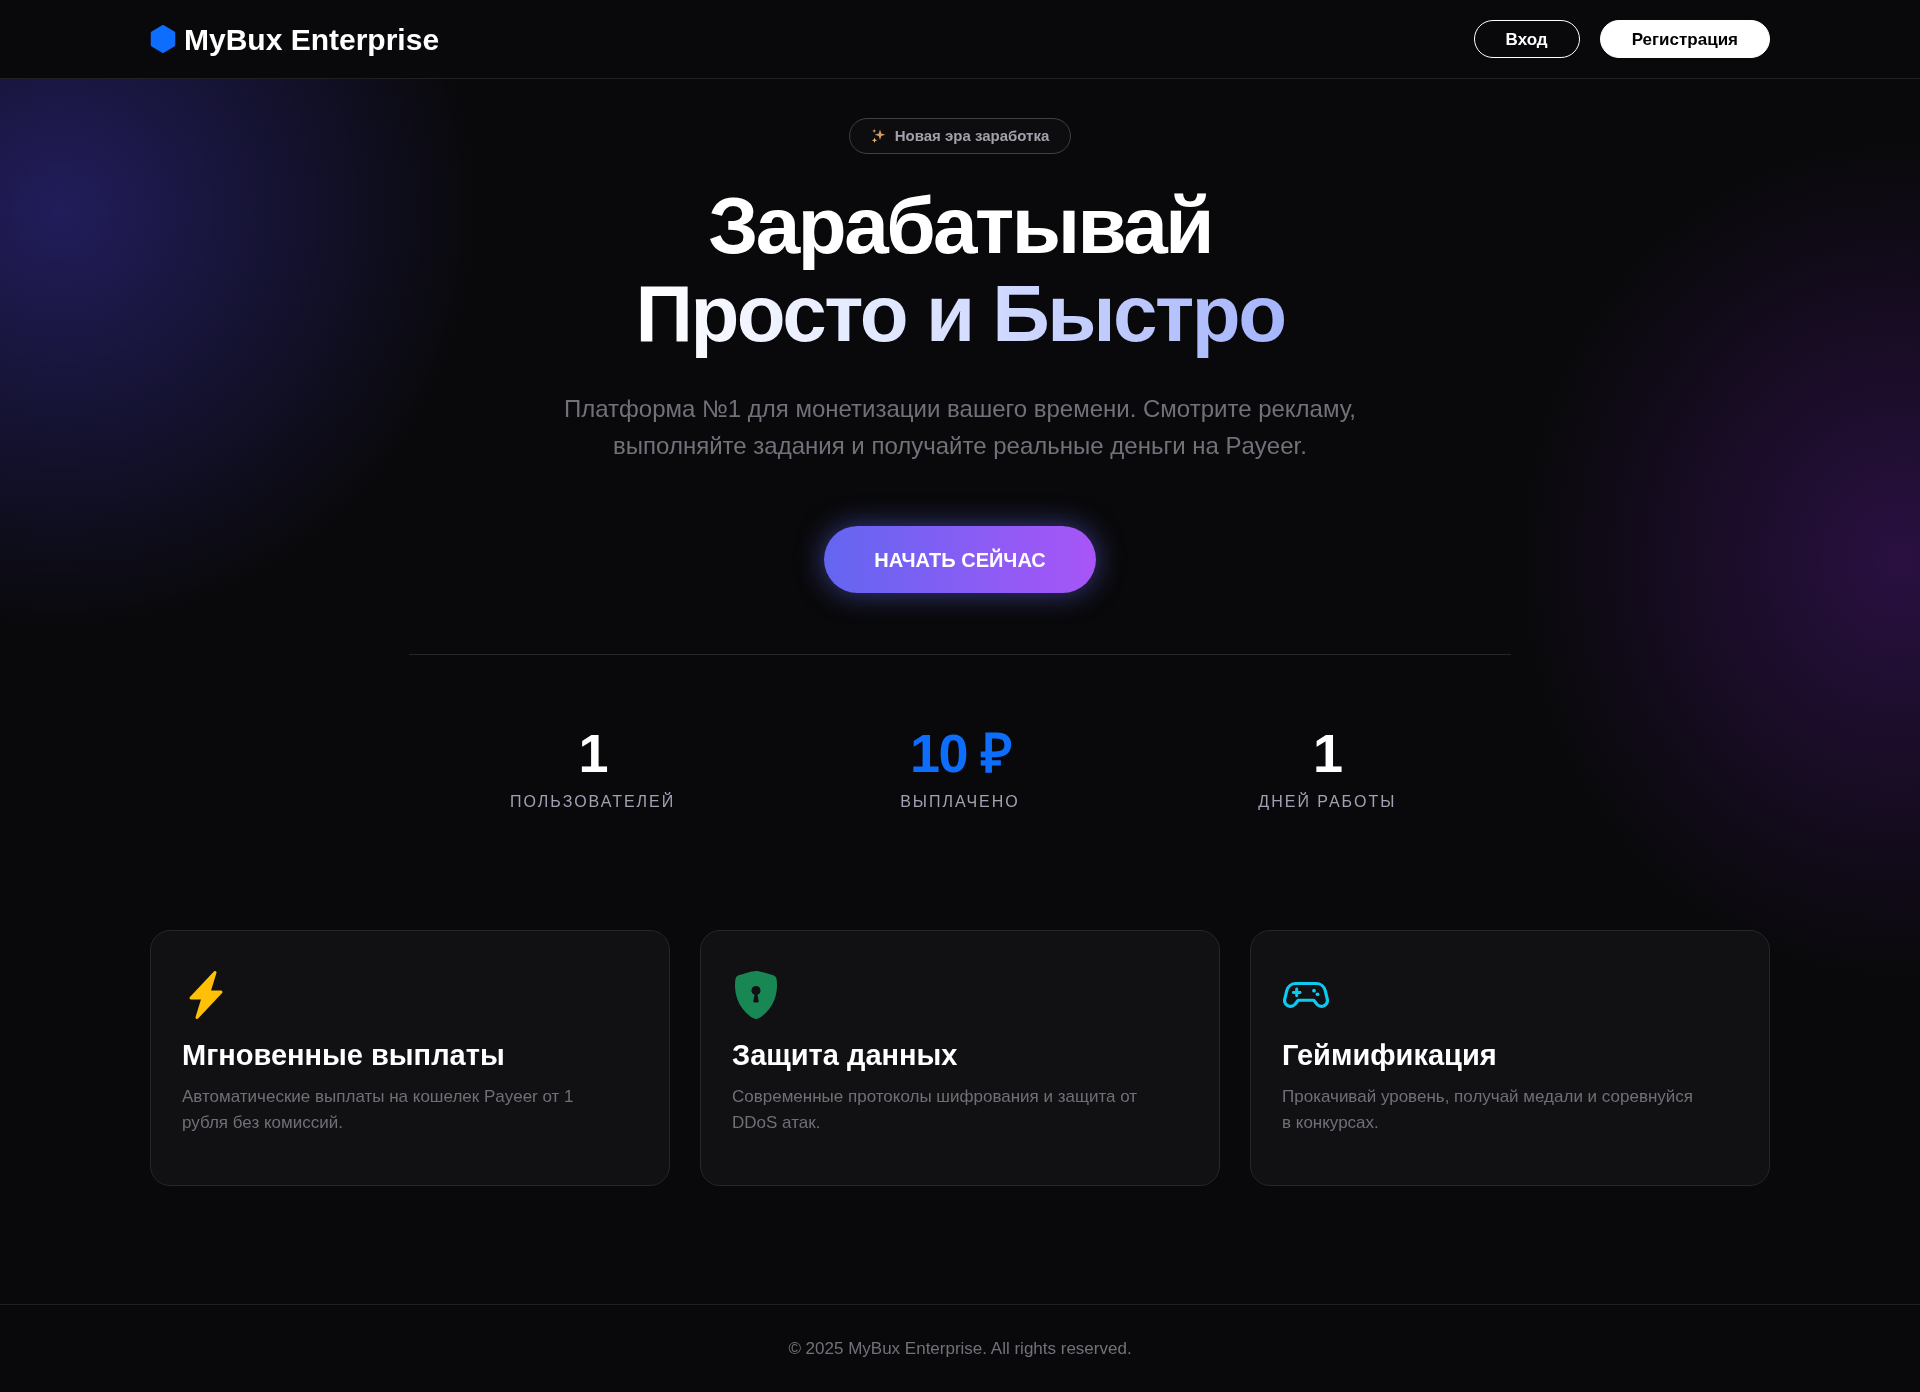  What do you see at coordinates (1327, 802) in the screenshot?
I see `stat-label: ДНЕЙ РАБОТЫ` at bounding box center [1327, 802].